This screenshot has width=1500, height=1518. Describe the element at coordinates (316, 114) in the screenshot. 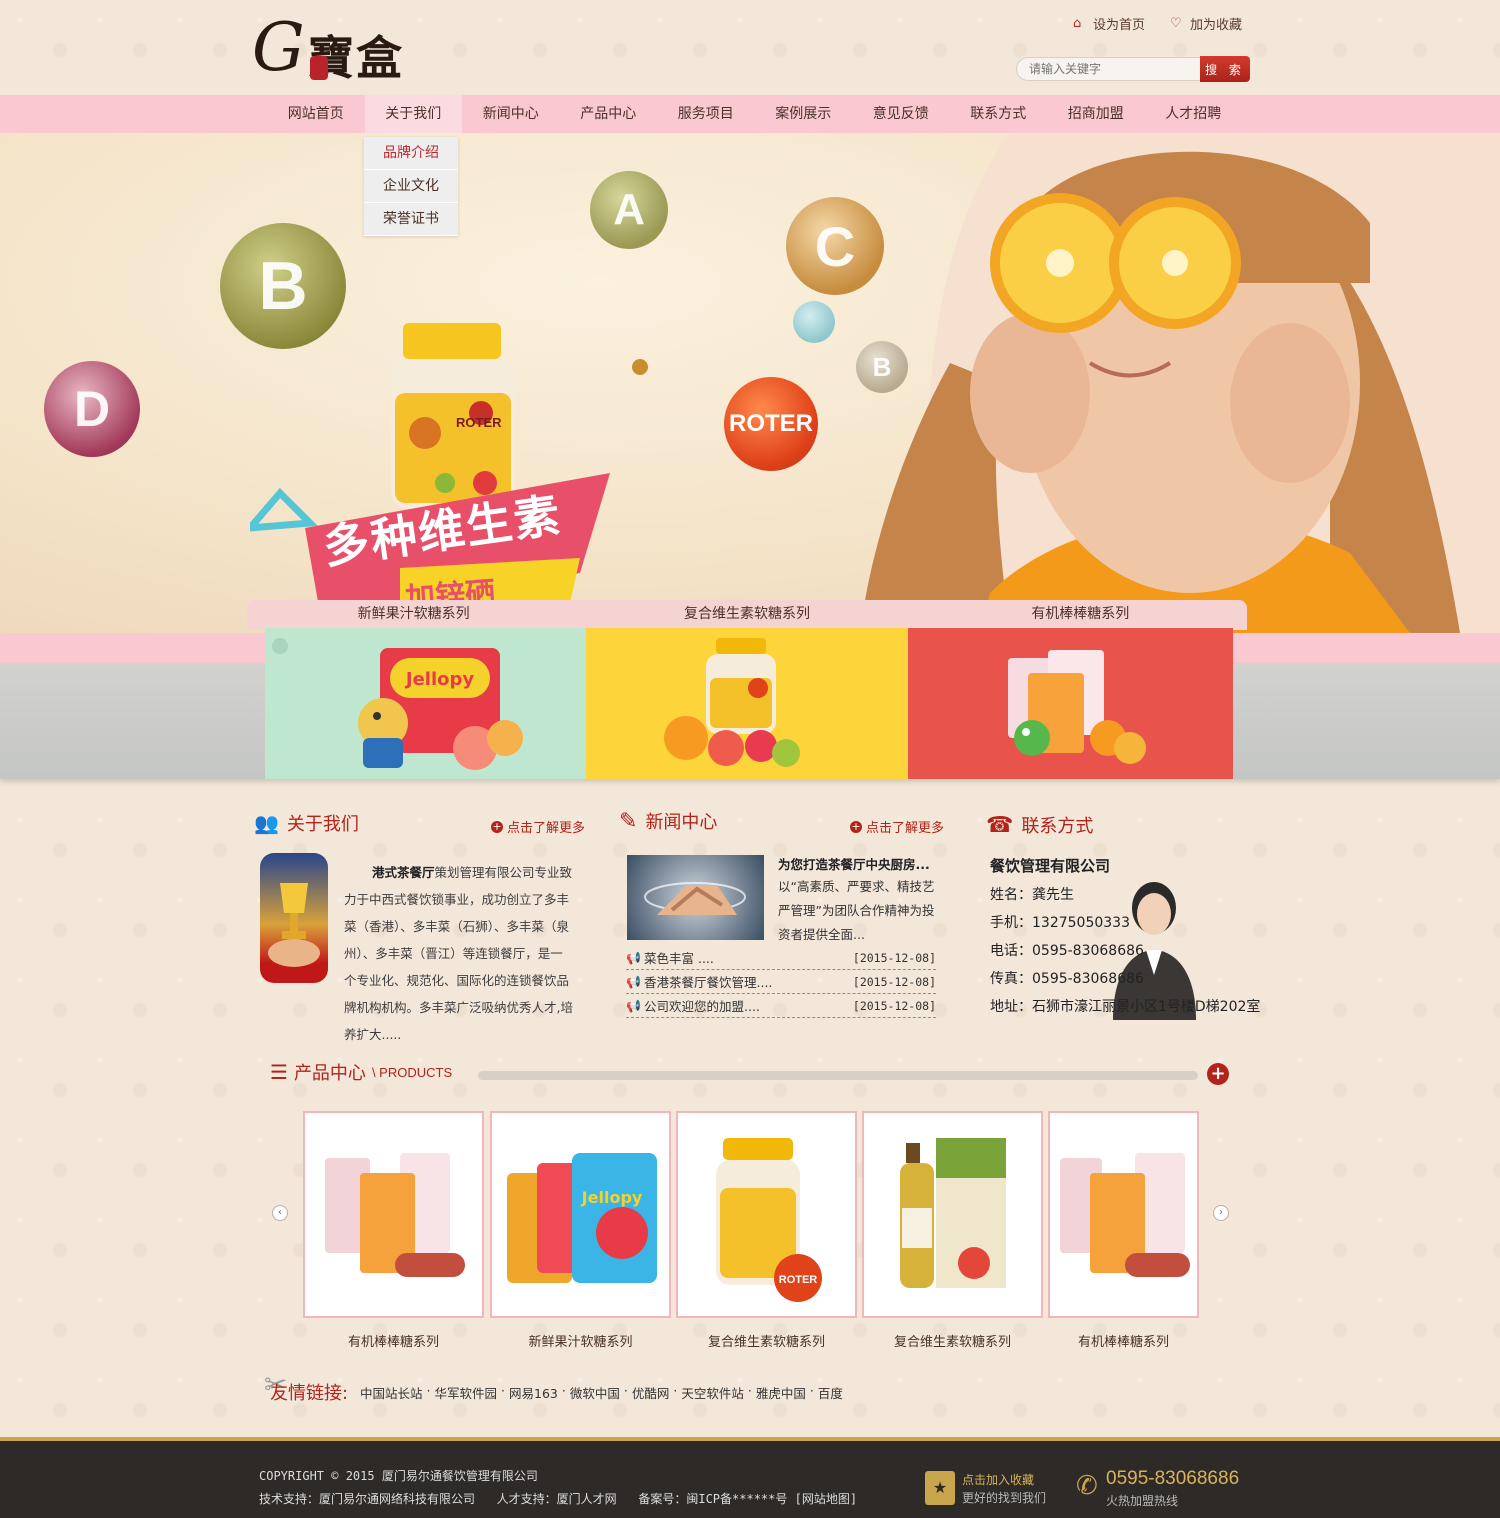

I see `nav-item-home: 网站首页` at that location.